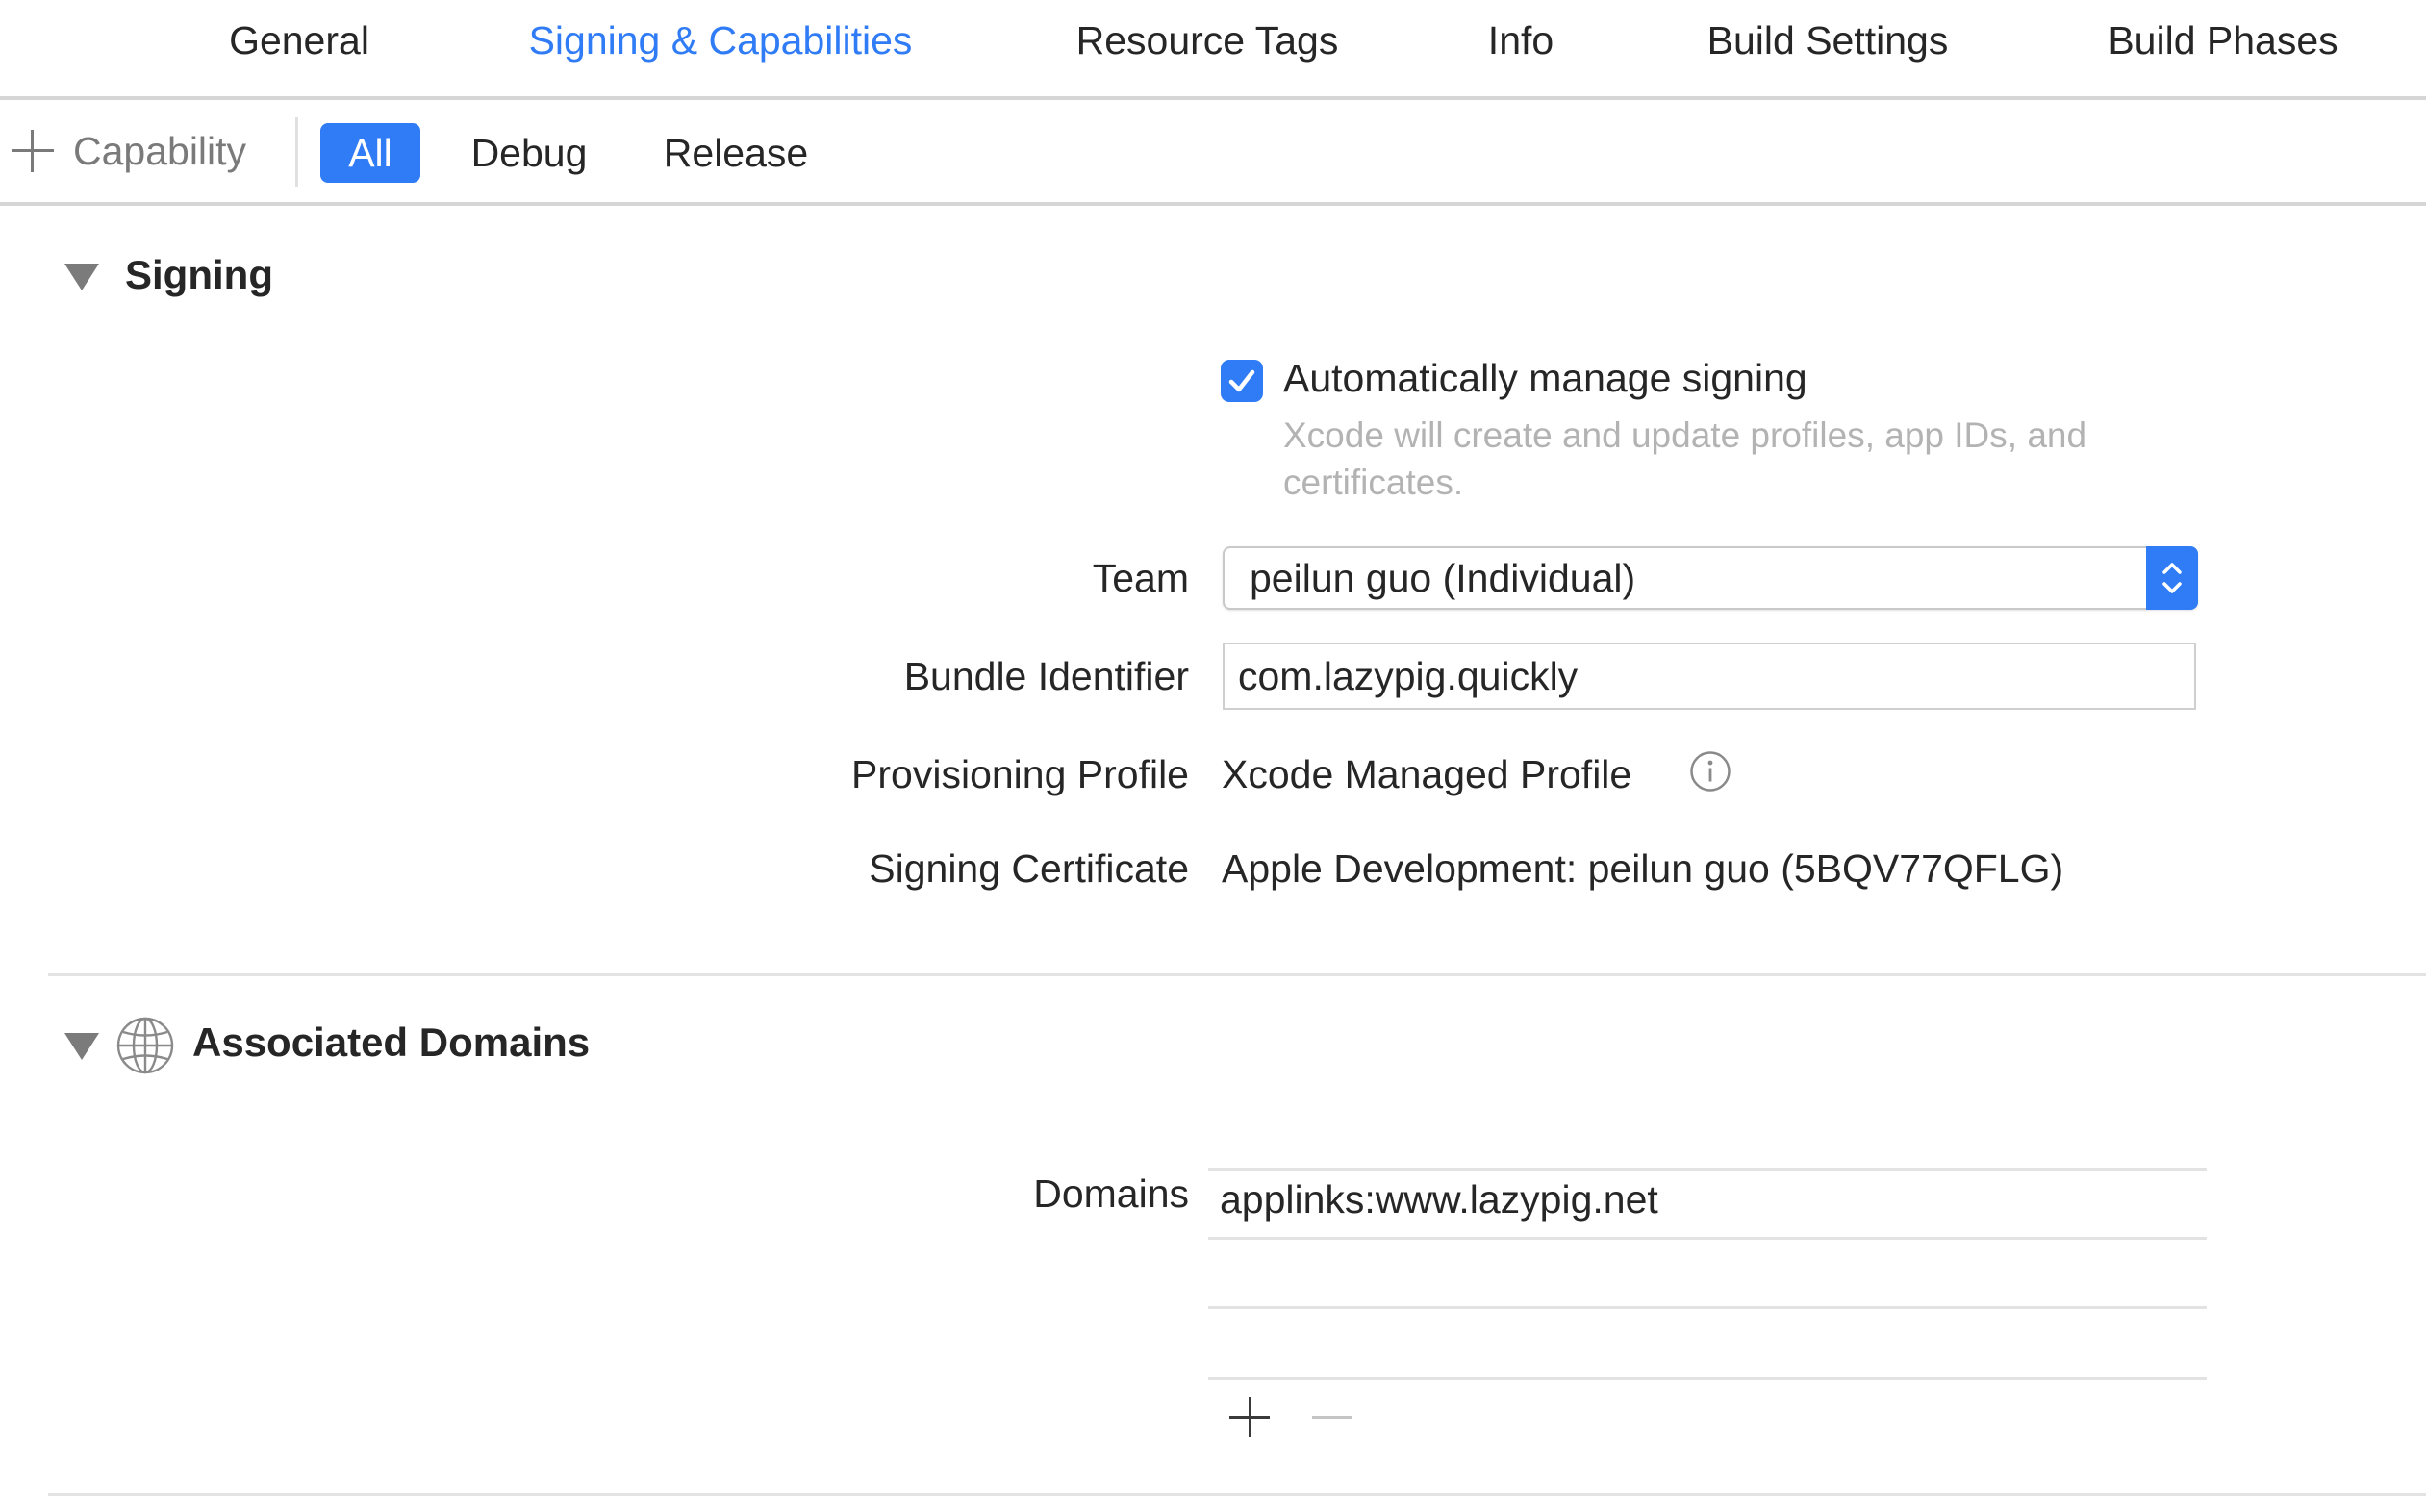  I want to click on domains-table-top-border, so click(1707, 1170).